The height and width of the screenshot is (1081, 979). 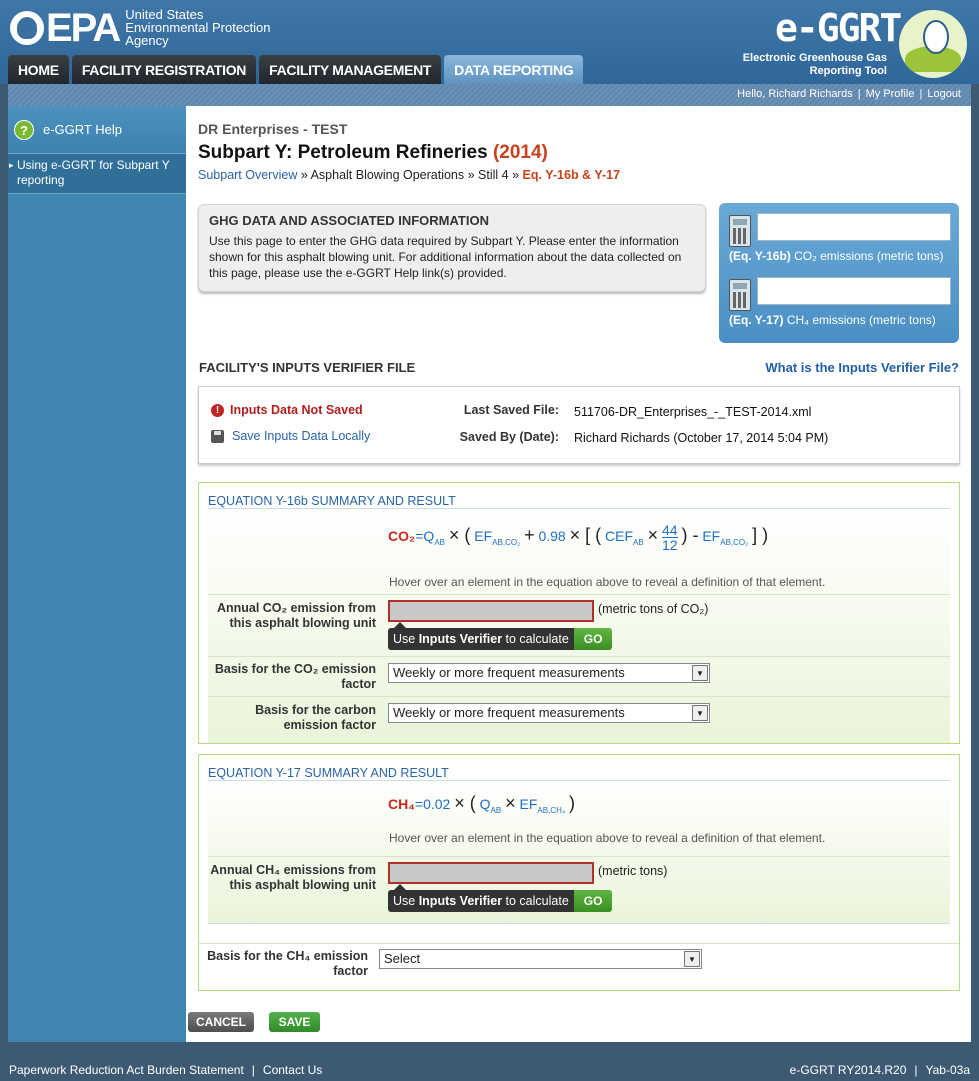 What do you see at coordinates (97, 174) in the screenshot?
I see `help-link-subpart-y: Using e-GGRT for Subpart Y reporting` at bounding box center [97, 174].